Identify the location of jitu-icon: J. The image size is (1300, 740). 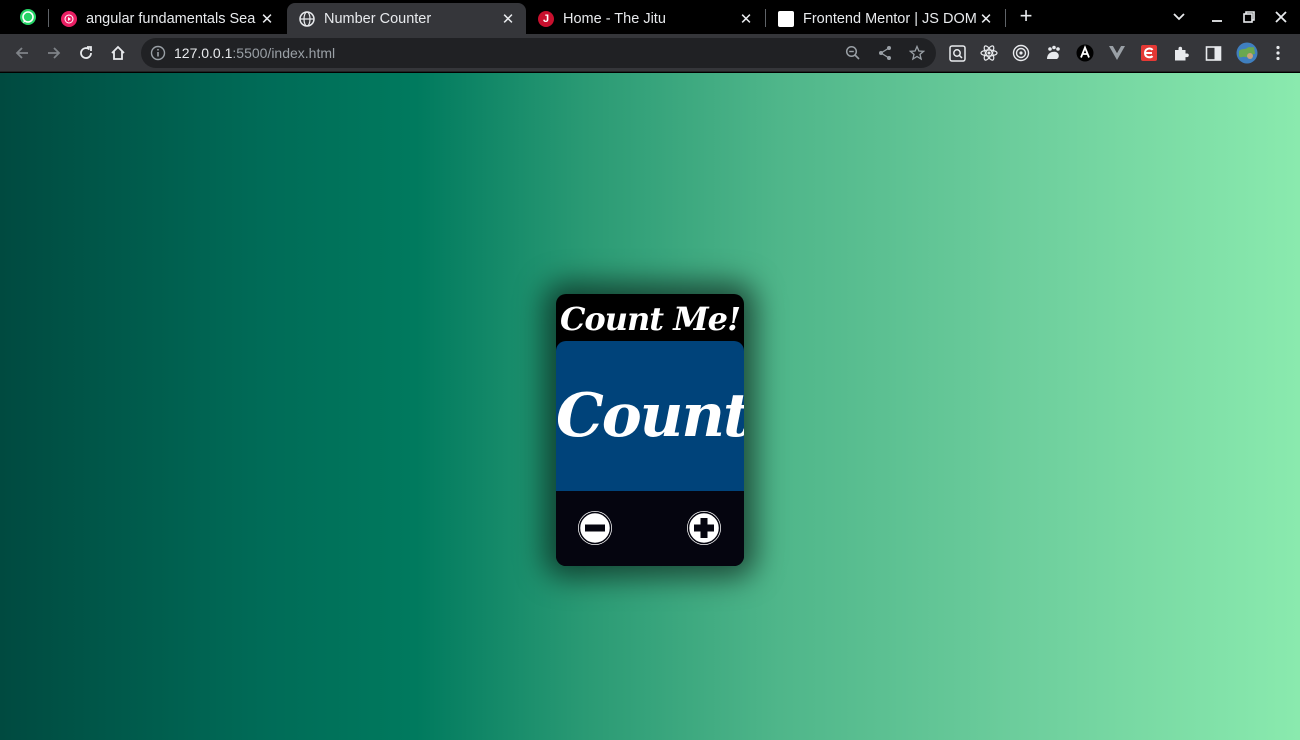
(546, 18).